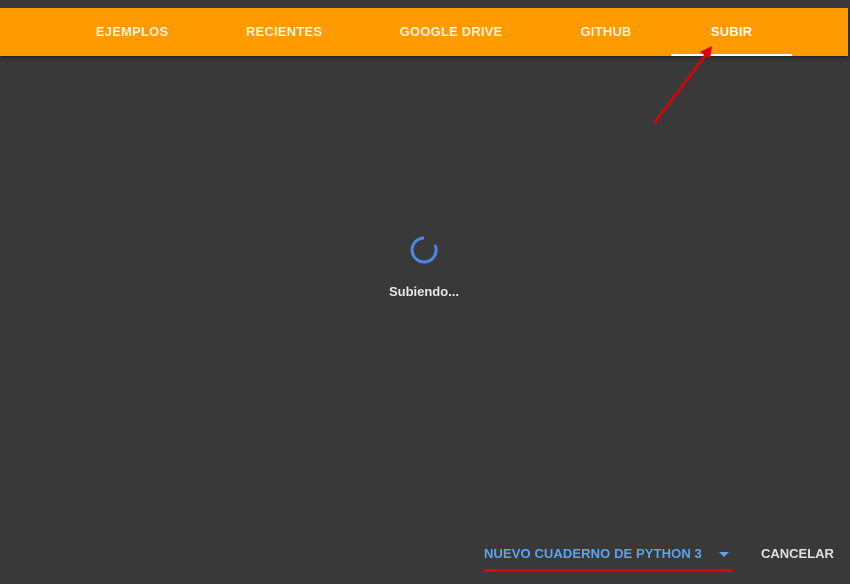 The image size is (850, 584). What do you see at coordinates (451, 32) in the screenshot?
I see `tab-google-drive: GOOGLE DRIVE` at bounding box center [451, 32].